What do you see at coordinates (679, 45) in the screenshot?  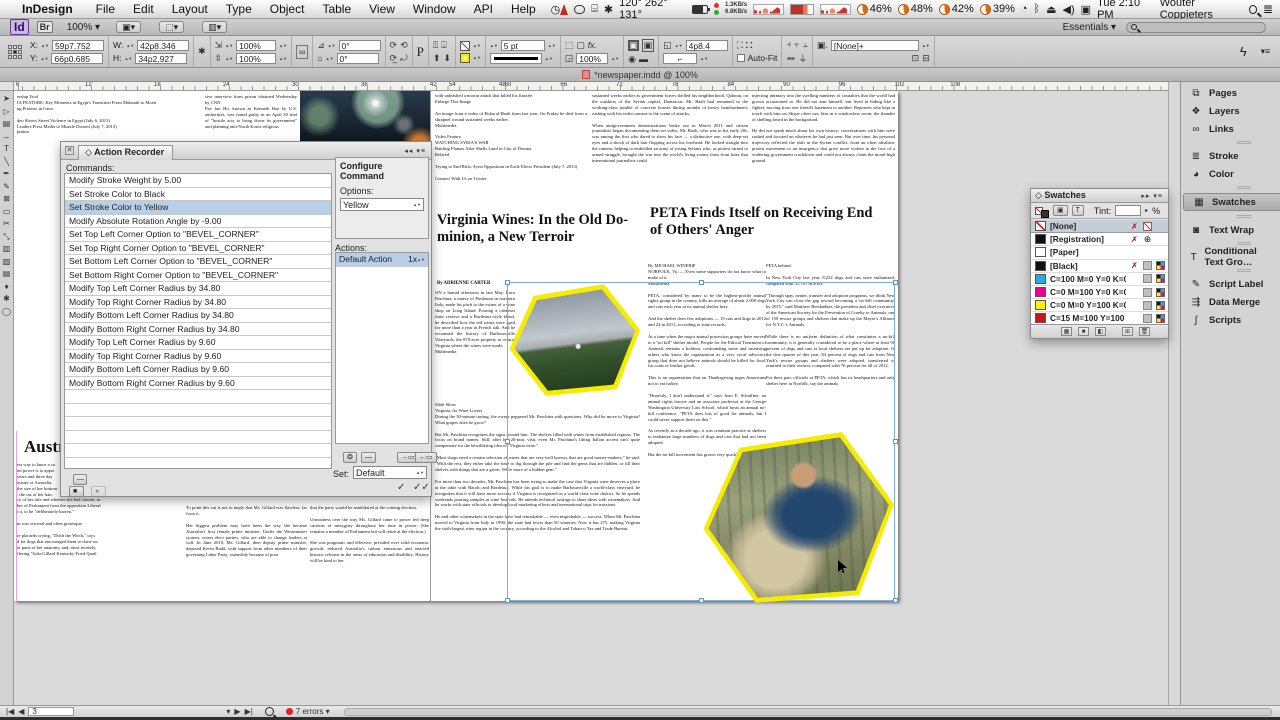 I see `corner-radius-stepper: ▲▼` at bounding box center [679, 45].